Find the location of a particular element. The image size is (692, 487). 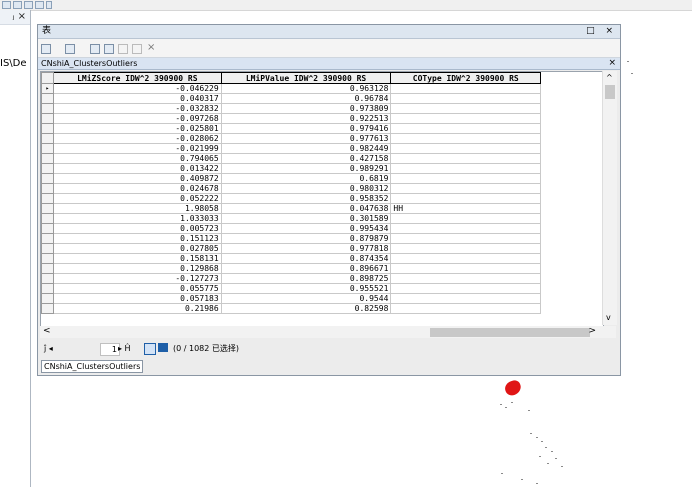

table-row: 1.033033 0.301589 is located at coordinates (322, 218).